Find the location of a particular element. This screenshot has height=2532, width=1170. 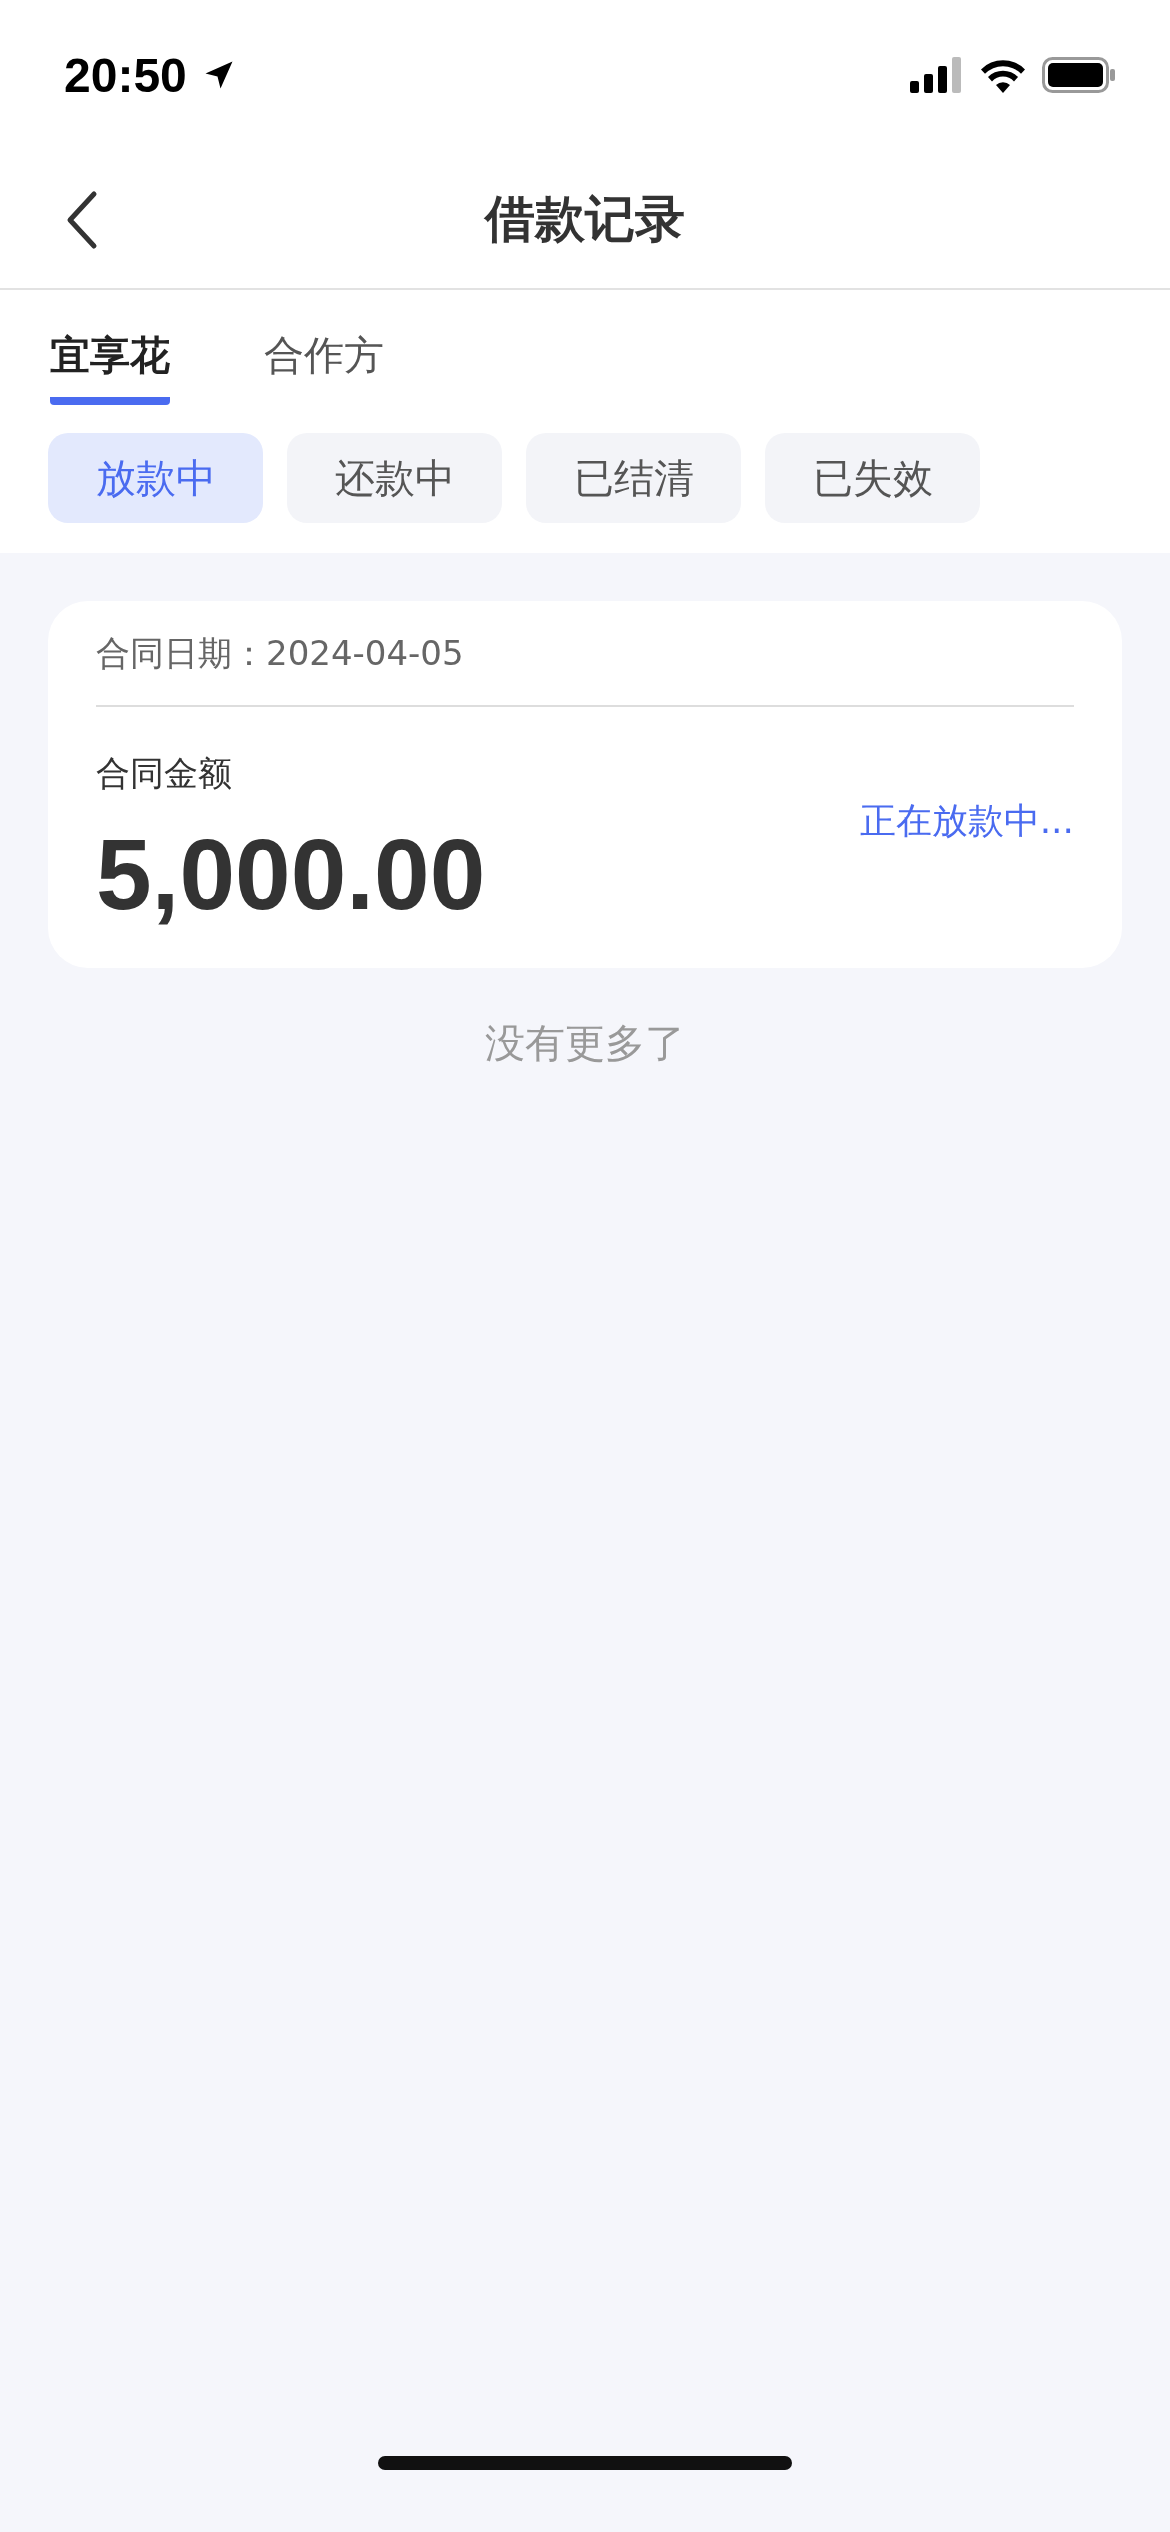

contract-date: 合同日期：2024-04-05 is located at coordinates (585, 669).